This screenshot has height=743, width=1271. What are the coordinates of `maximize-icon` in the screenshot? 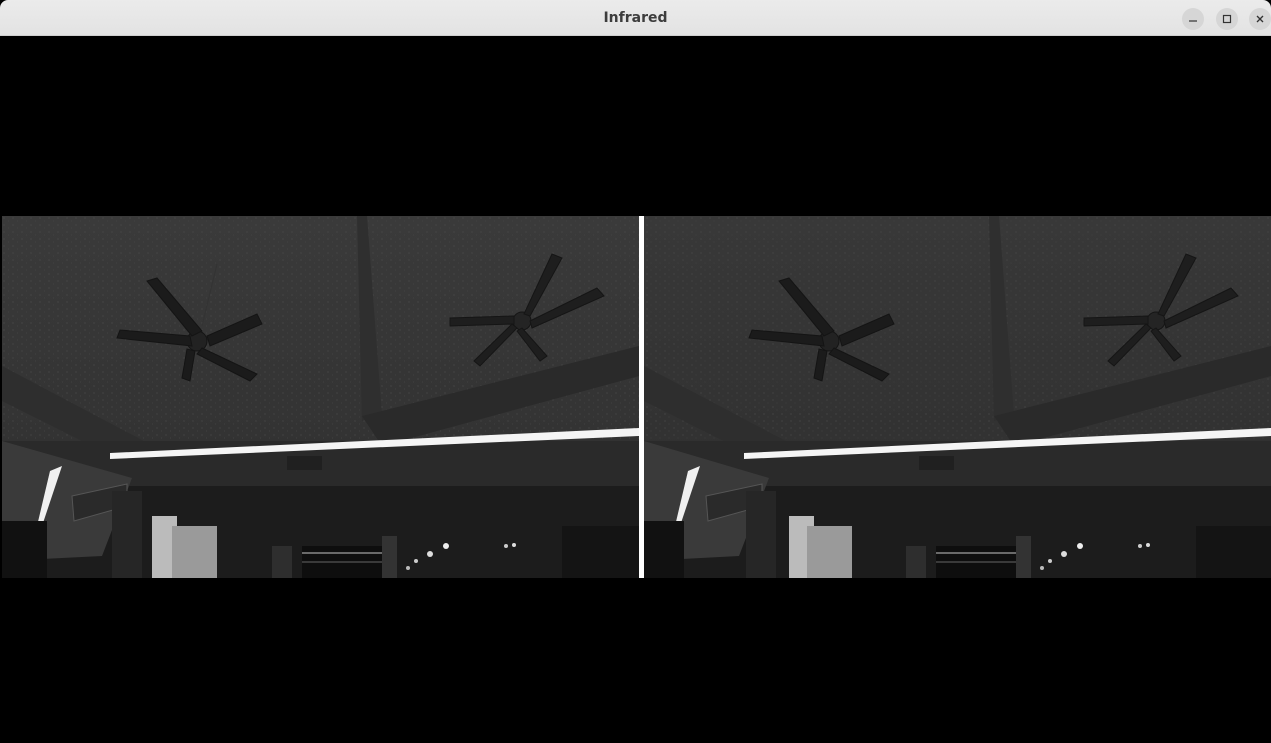 It's located at (1227, 19).